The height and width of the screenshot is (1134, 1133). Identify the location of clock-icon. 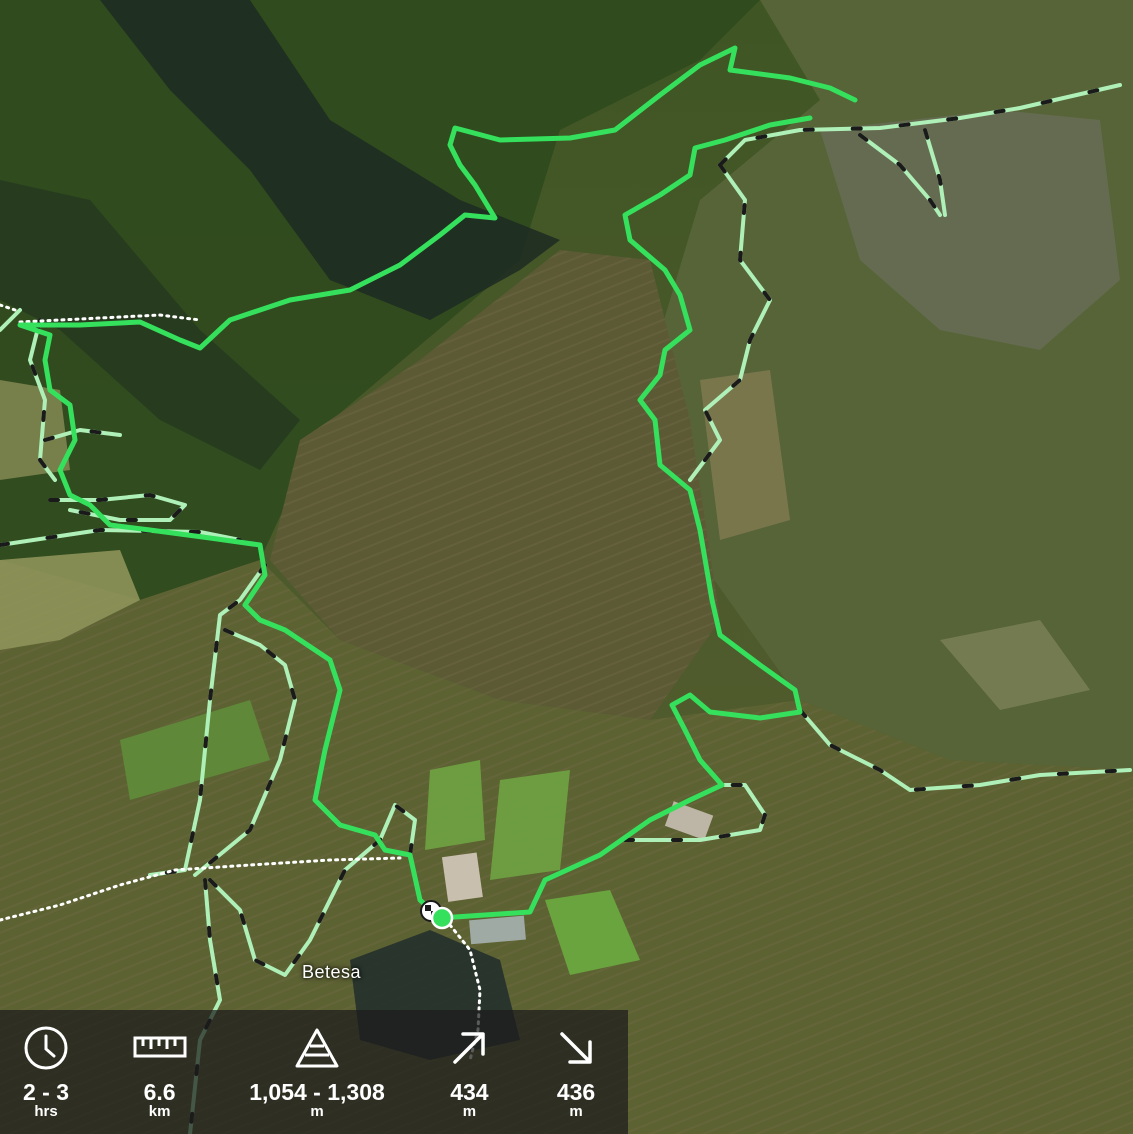
(46, 1048).